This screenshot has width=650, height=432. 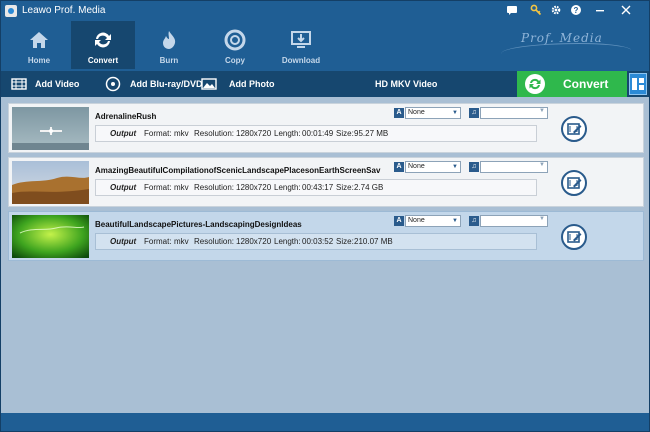 I want to click on nav-label: Copy, so click(x=235, y=60).